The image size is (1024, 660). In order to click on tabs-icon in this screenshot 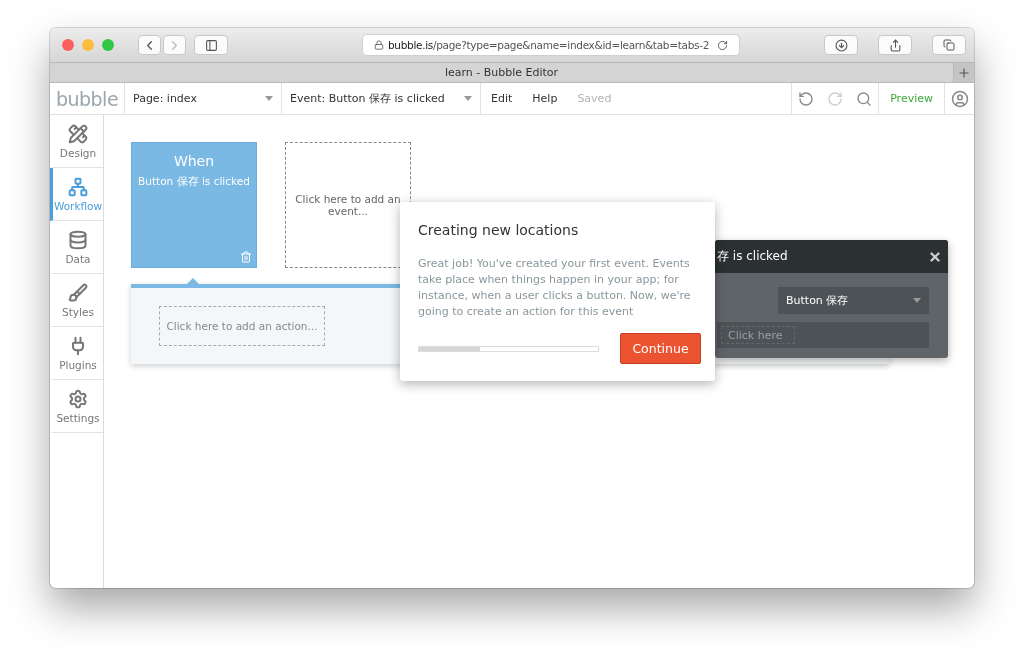, I will do `click(949, 45)`.